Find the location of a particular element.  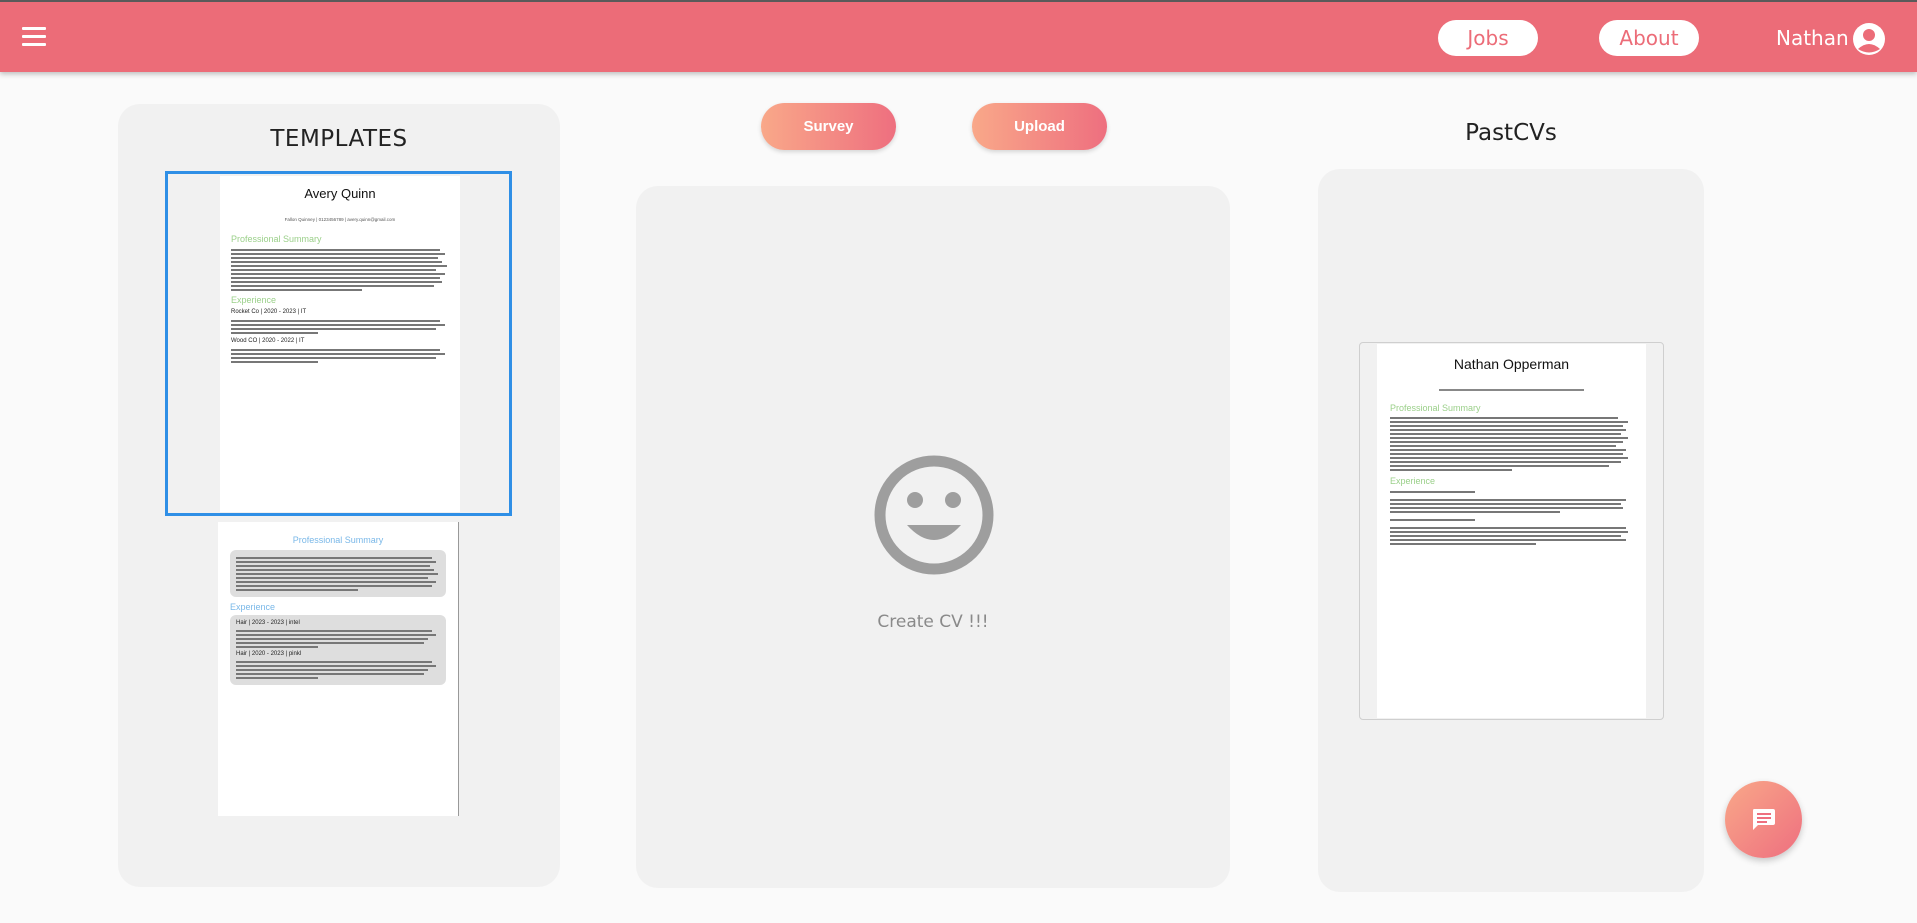

create-cv-label: Create CV !!! is located at coordinates (933, 622).